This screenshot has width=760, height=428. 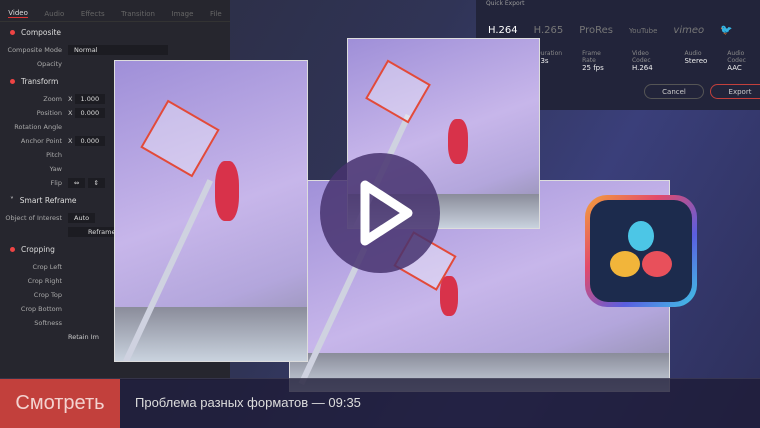 I want to click on zoom-label: Zoom, so click(x=52, y=99).